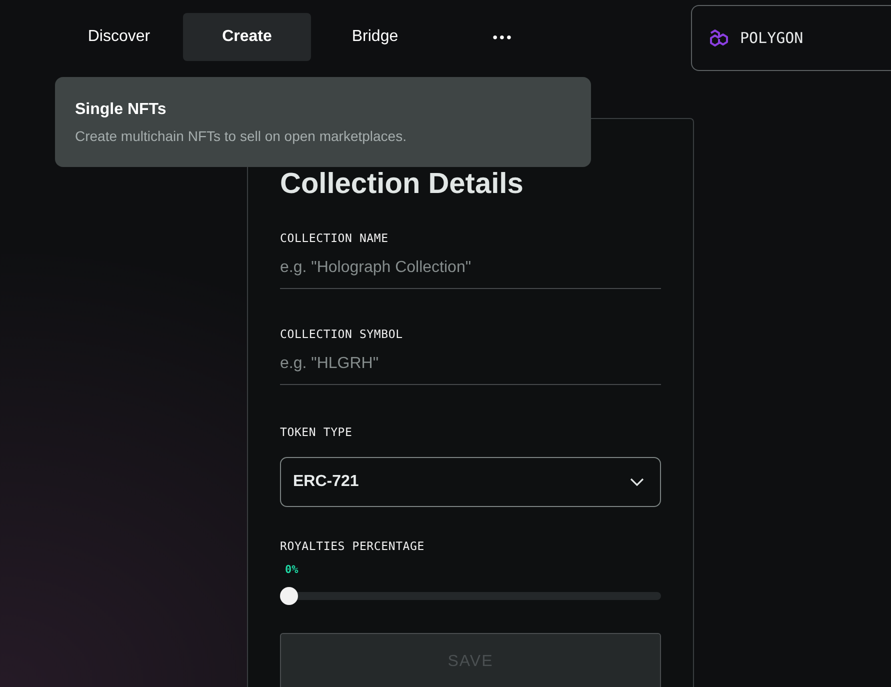 This screenshot has width=891, height=687. What do you see at coordinates (470, 363) in the screenshot?
I see `input-field: e.g. "HLGRH"` at bounding box center [470, 363].